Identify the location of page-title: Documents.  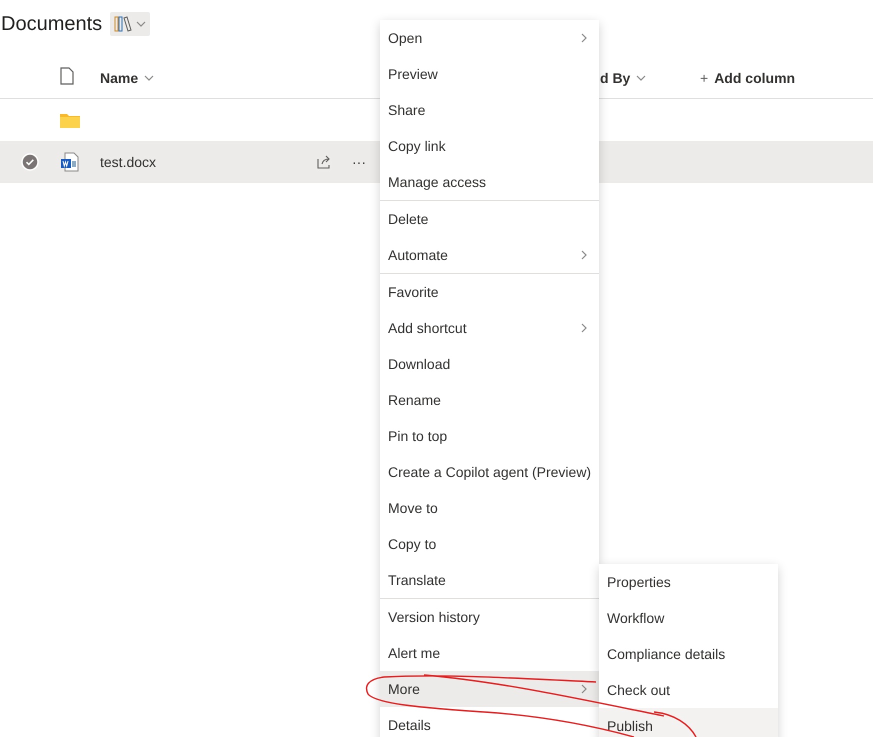
(51, 24).